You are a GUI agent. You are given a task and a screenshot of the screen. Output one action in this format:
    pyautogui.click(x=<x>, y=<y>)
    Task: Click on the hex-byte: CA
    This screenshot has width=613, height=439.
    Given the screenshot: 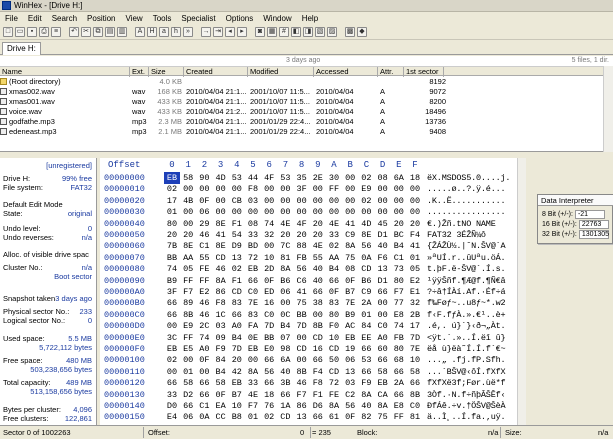 What is the action you would take?
    pyautogui.click(x=383, y=395)
    